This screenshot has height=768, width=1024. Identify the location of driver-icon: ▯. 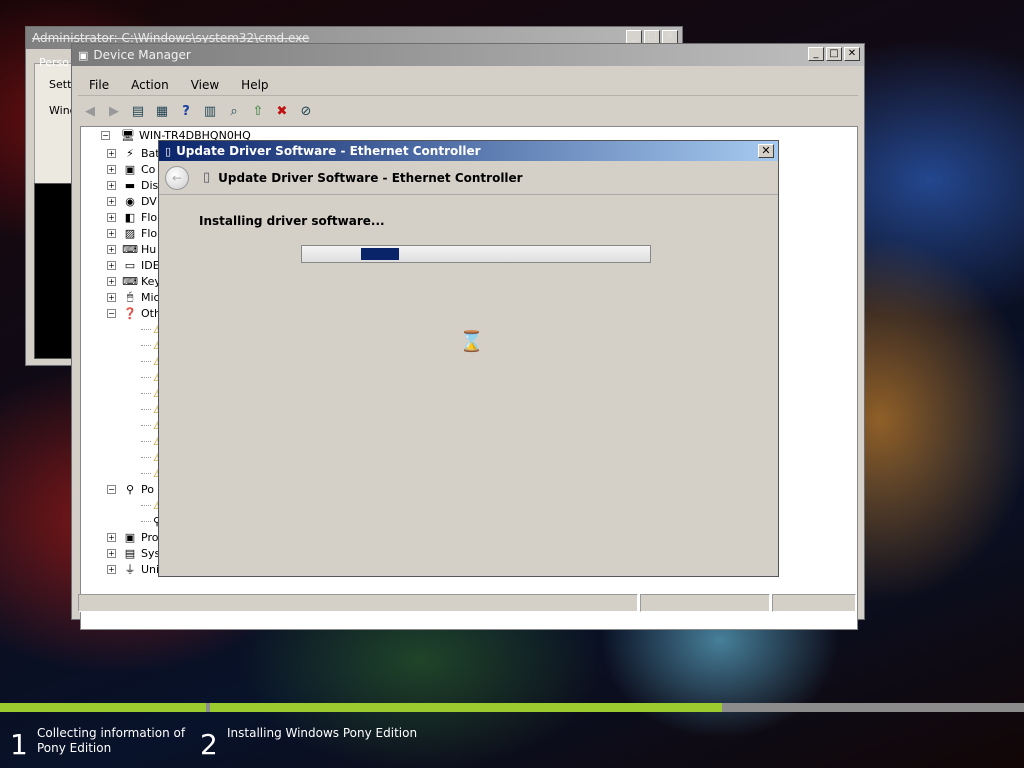
(168, 151).